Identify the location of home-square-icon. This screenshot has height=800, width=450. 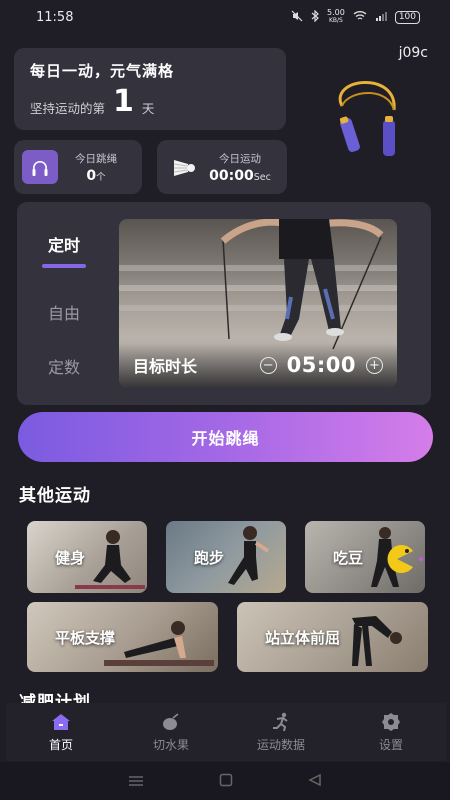
(226, 781).